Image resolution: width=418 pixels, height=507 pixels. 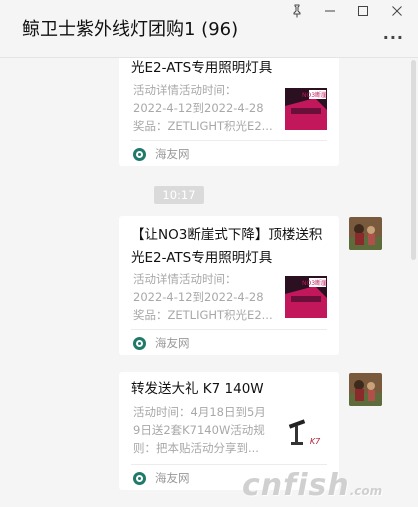 What do you see at coordinates (330, 11) in the screenshot?
I see `minimize-icon` at bounding box center [330, 11].